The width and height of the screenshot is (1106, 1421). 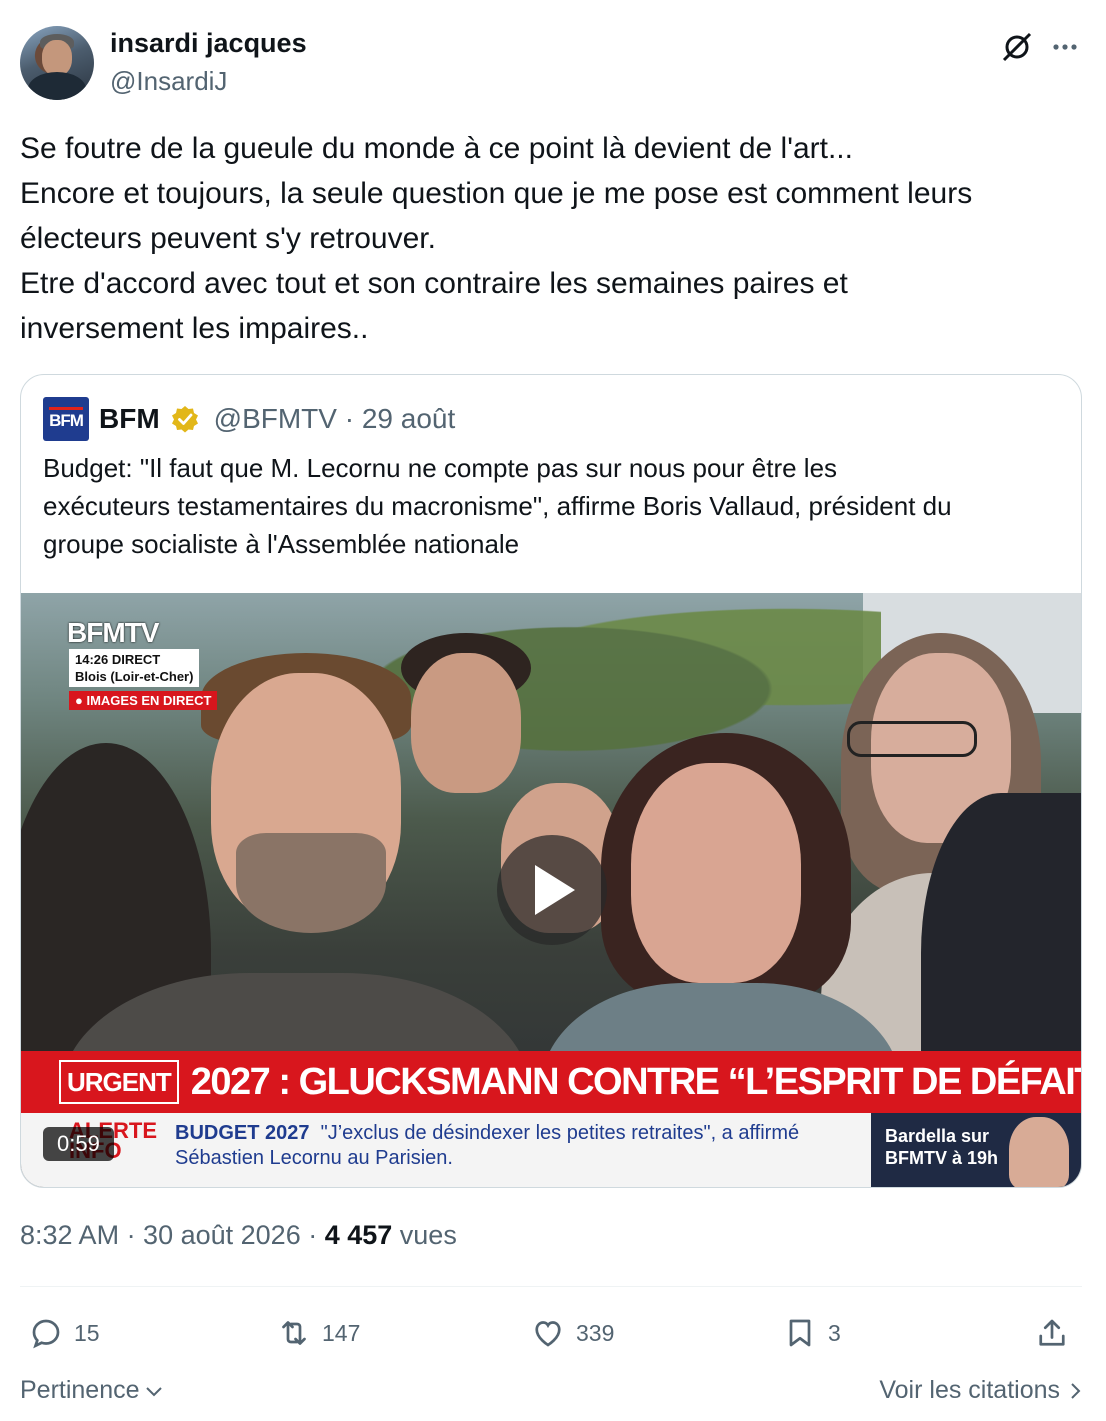 What do you see at coordinates (1076, 1390) in the screenshot?
I see `chevron-right-icon` at bounding box center [1076, 1390].